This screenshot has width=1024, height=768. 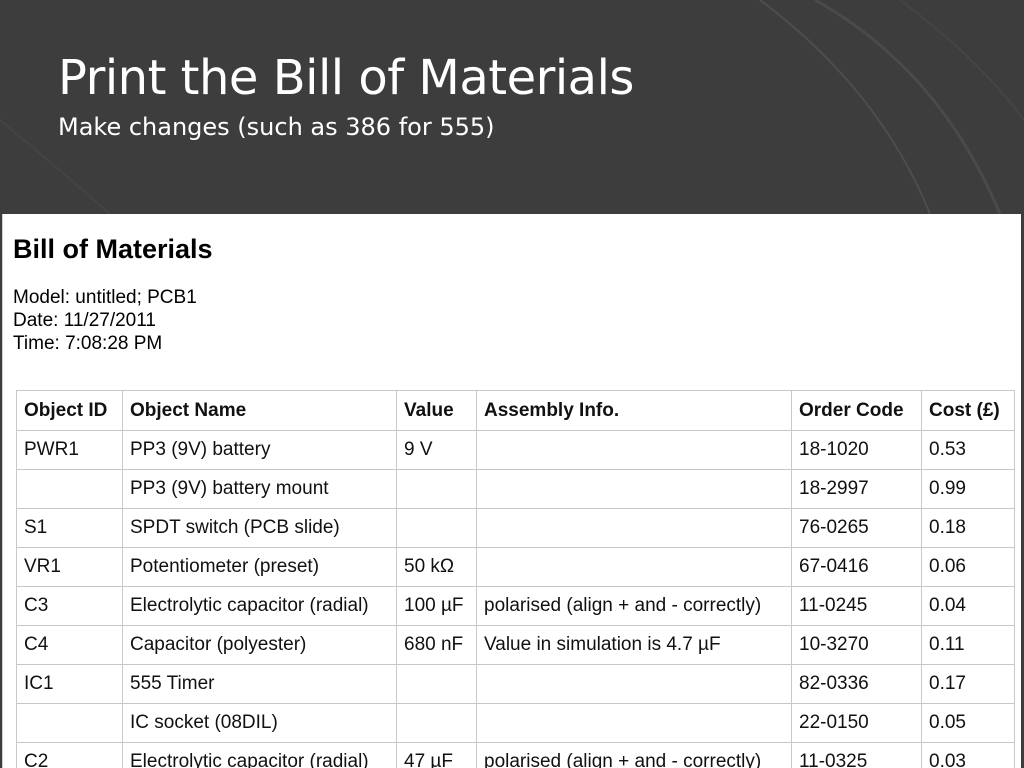 I want to click on table-row: S1 SPDT switch (PCB slide) 76-0265 0.18, so click(x=515, y=528).